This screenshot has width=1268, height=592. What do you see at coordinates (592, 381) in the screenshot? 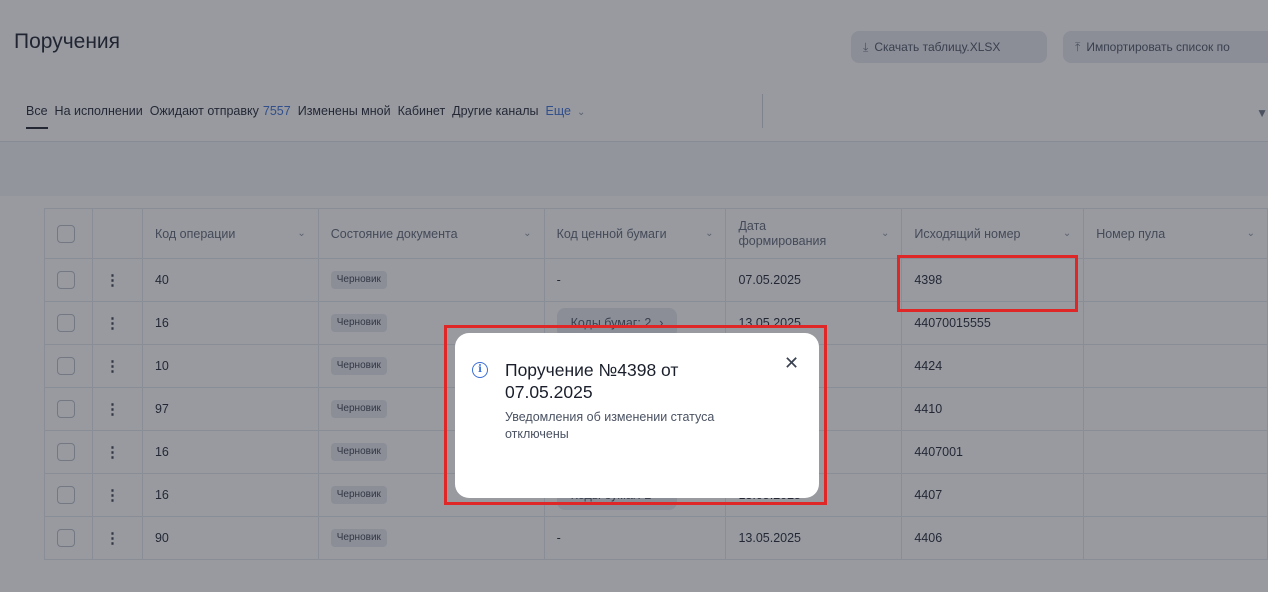
I see `toast-title: Поручение №4398 от 07.05.2025` at bounding box center [592, 381].